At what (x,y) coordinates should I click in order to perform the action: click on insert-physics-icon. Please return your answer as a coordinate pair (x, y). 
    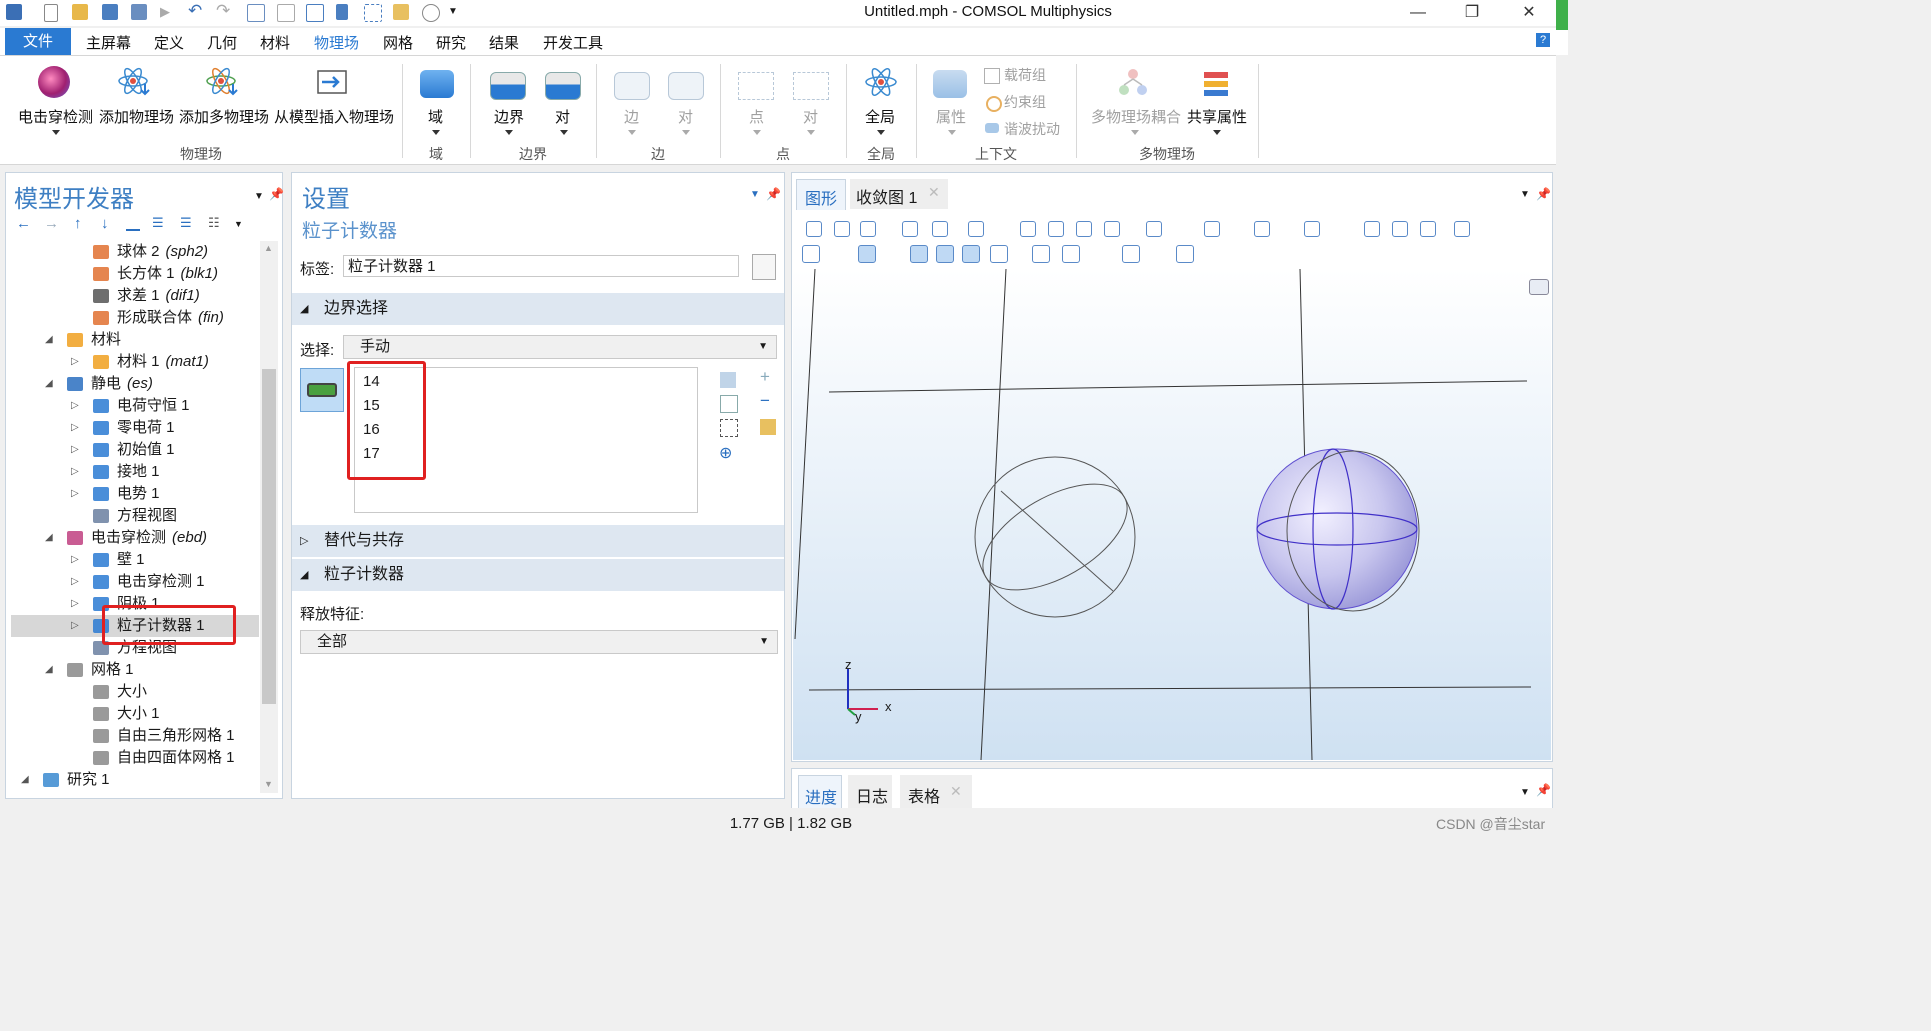
    Looking at the image, I should click on (333, 83).